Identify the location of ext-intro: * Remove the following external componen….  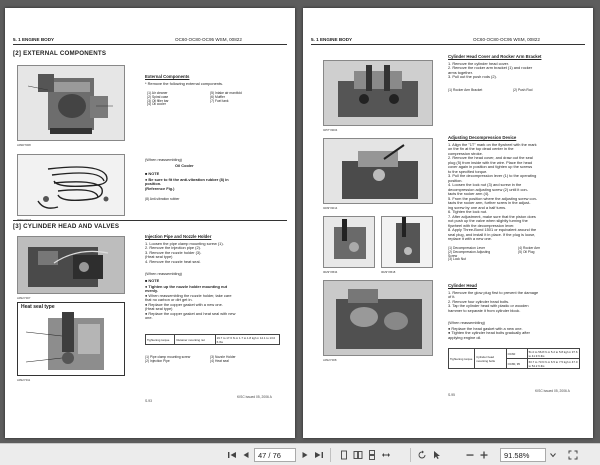
(184, 84).